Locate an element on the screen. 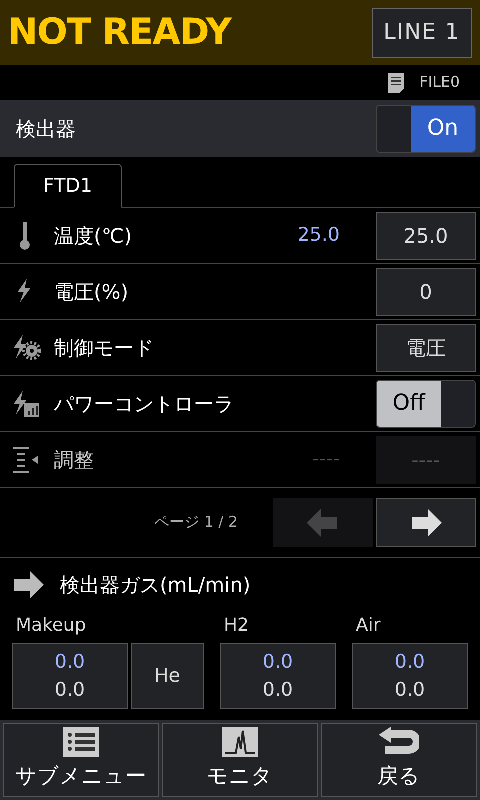 The image size is (480, 800). actual-value: 25.0 is located at coordinates (318, 235).